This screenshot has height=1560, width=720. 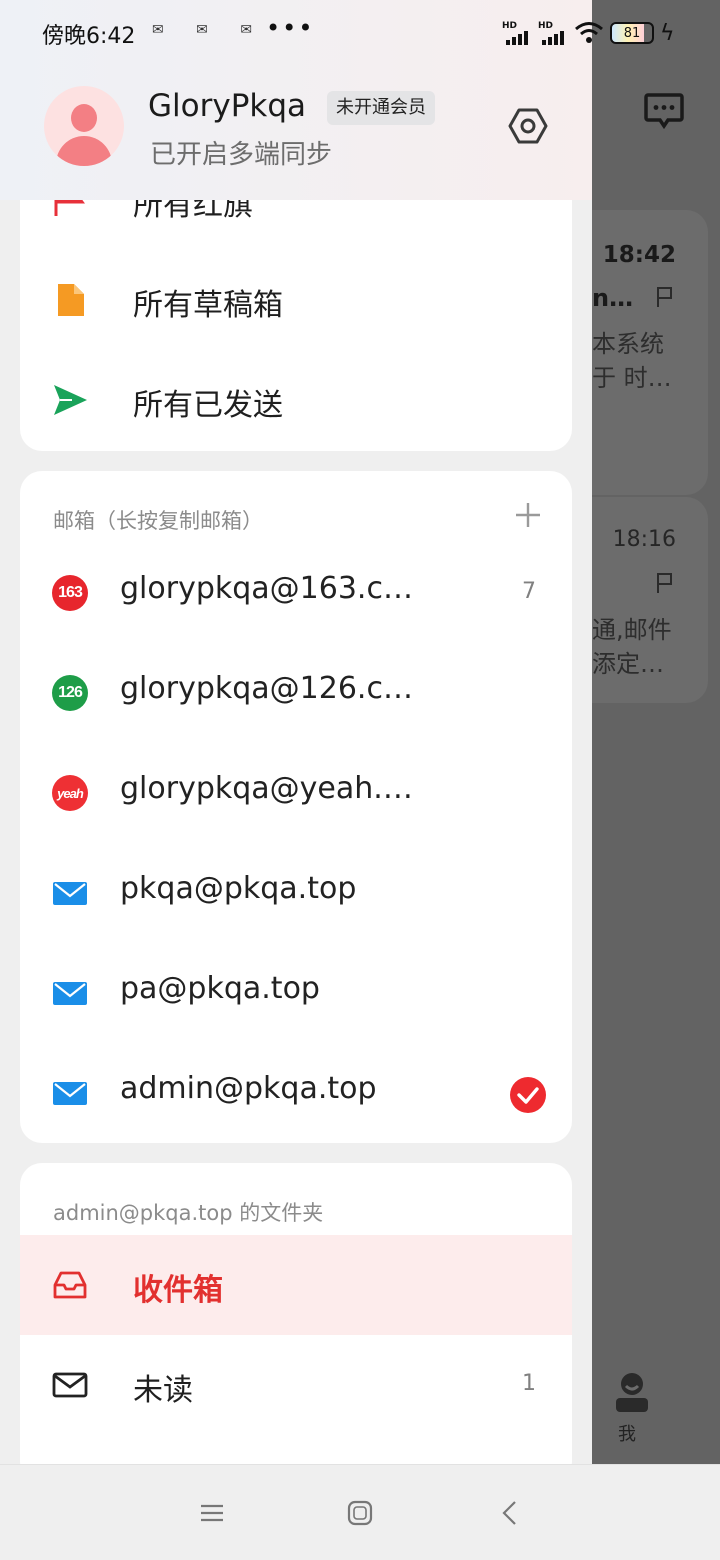 I want to click on draft-icon, so click(x=71, y=300).